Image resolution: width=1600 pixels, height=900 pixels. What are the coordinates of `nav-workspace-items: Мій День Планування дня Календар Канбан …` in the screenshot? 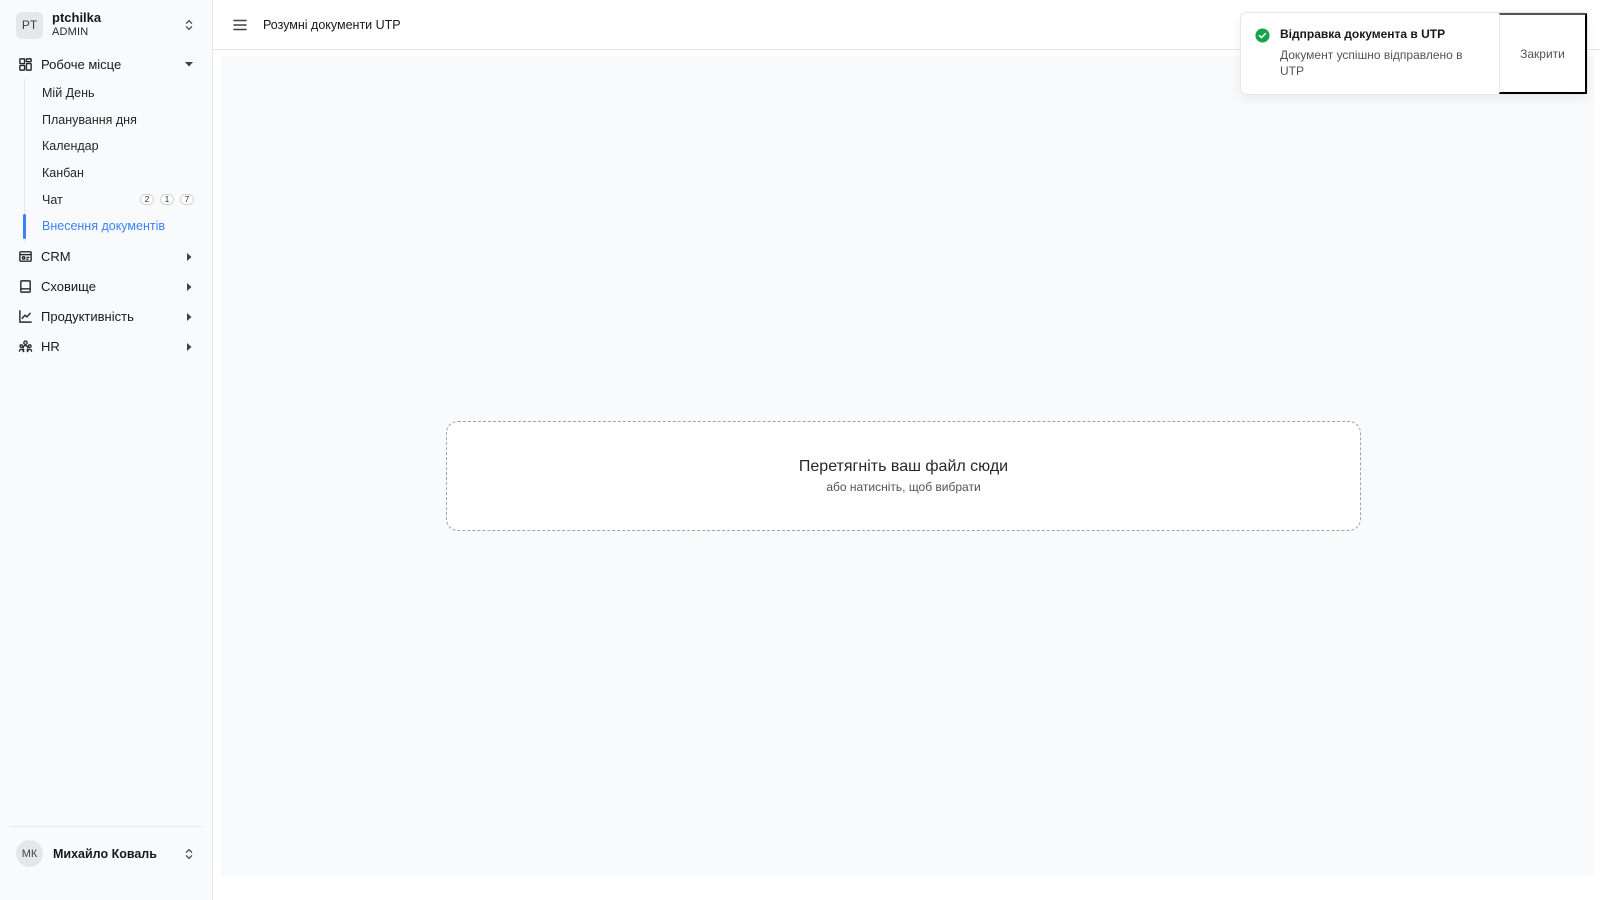 It's located at (112, 160).